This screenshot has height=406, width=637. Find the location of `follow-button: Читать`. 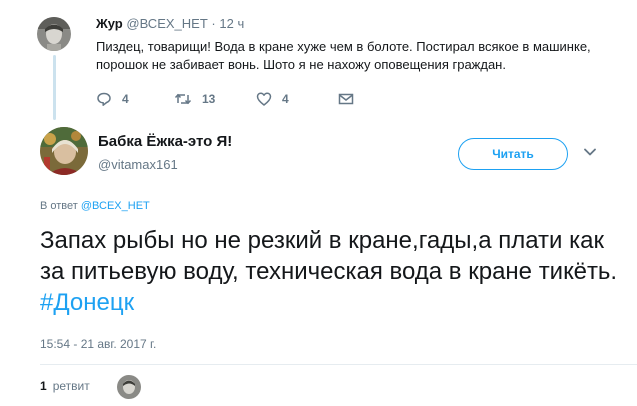

follow-button: Читать is located at coordinates (513, 154).